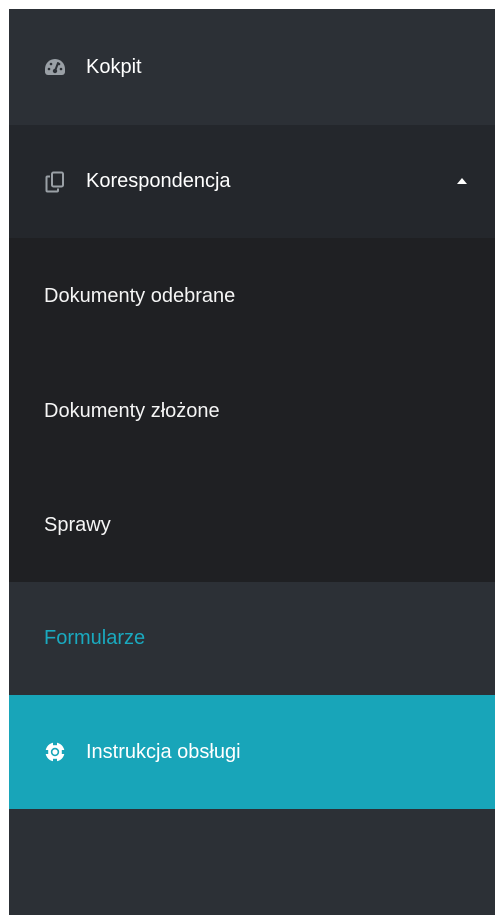 The width and height of the screenshot is (495, 915). I want to click on submenu-item-label: Dokumenty odebrane, so click(140, 295).